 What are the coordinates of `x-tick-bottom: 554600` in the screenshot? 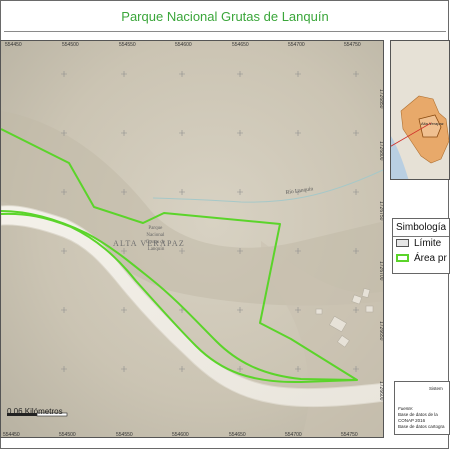 It's located at (180, 435).